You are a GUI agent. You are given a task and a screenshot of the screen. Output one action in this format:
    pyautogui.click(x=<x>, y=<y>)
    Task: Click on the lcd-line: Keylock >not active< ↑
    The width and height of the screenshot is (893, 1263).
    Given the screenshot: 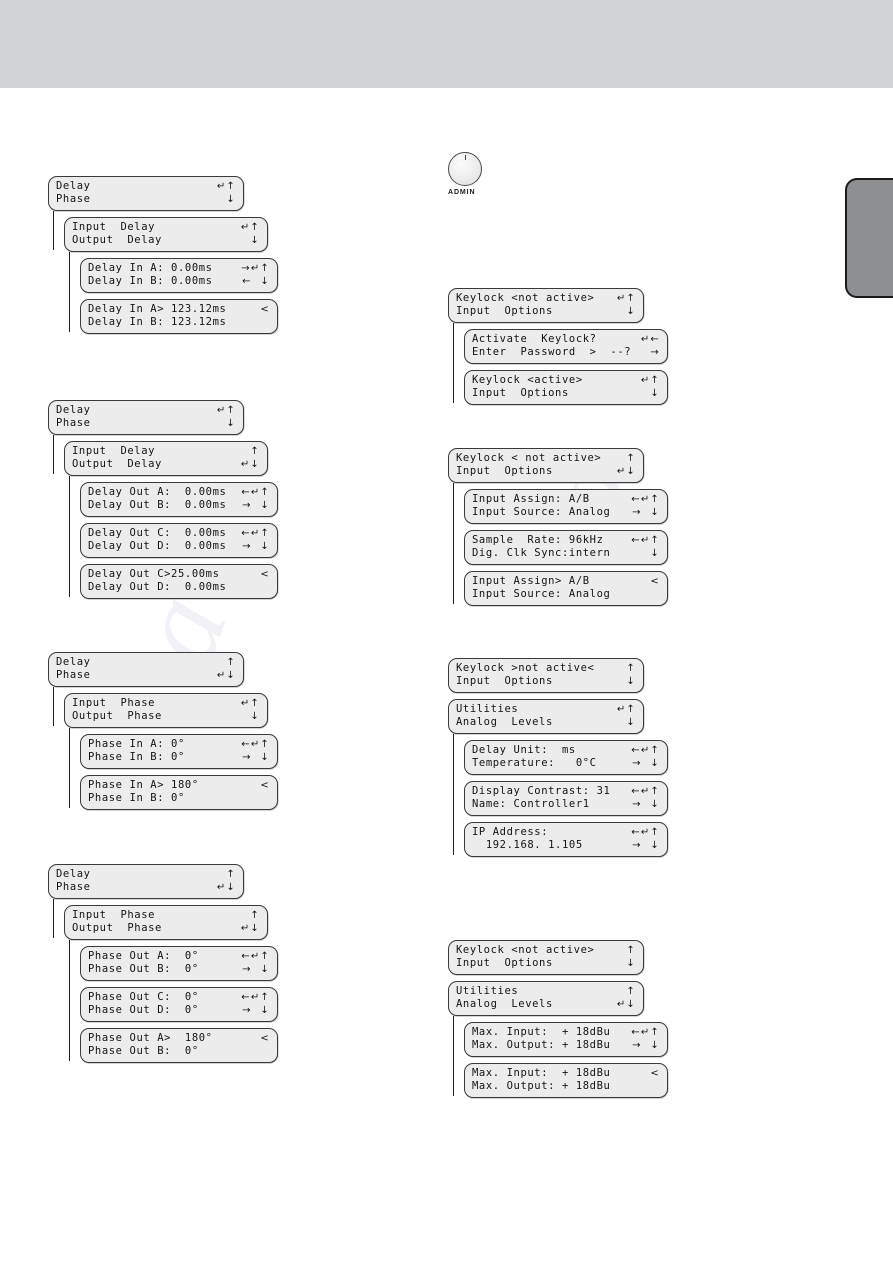 What is the action you would take?
    pyautogui.click(x=546, y=668)
    